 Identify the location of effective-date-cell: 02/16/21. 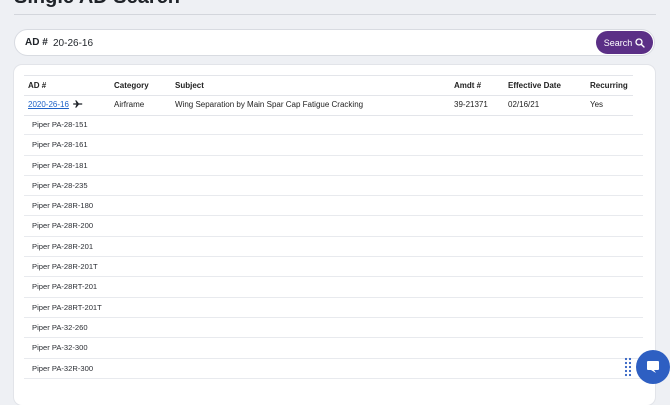
(524, 104).